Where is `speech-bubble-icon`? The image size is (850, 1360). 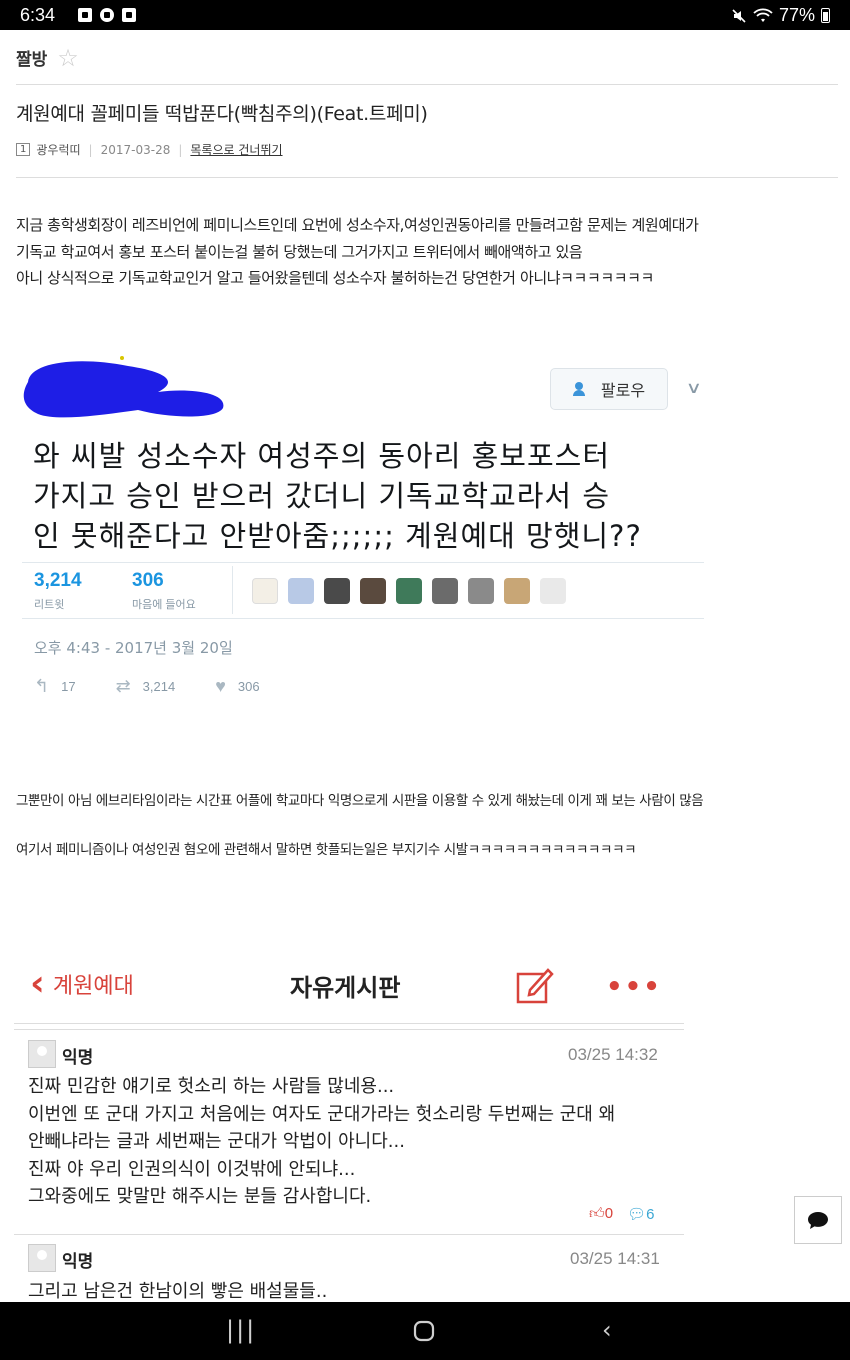
speech-bubble-icon is located at coordinates (818, 1220).